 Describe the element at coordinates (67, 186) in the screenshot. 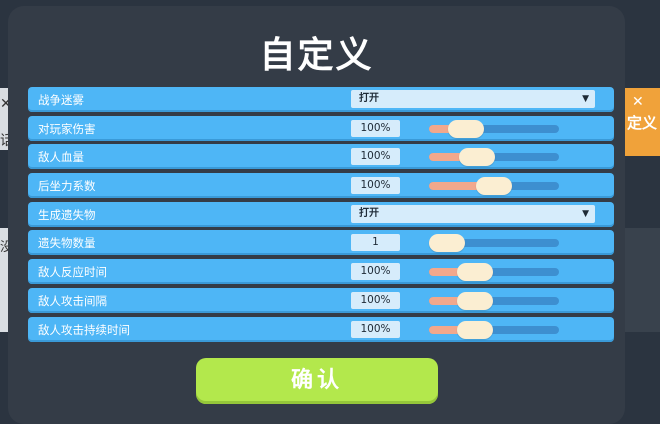

I see `setting-label: 后坐力系数` at that location.